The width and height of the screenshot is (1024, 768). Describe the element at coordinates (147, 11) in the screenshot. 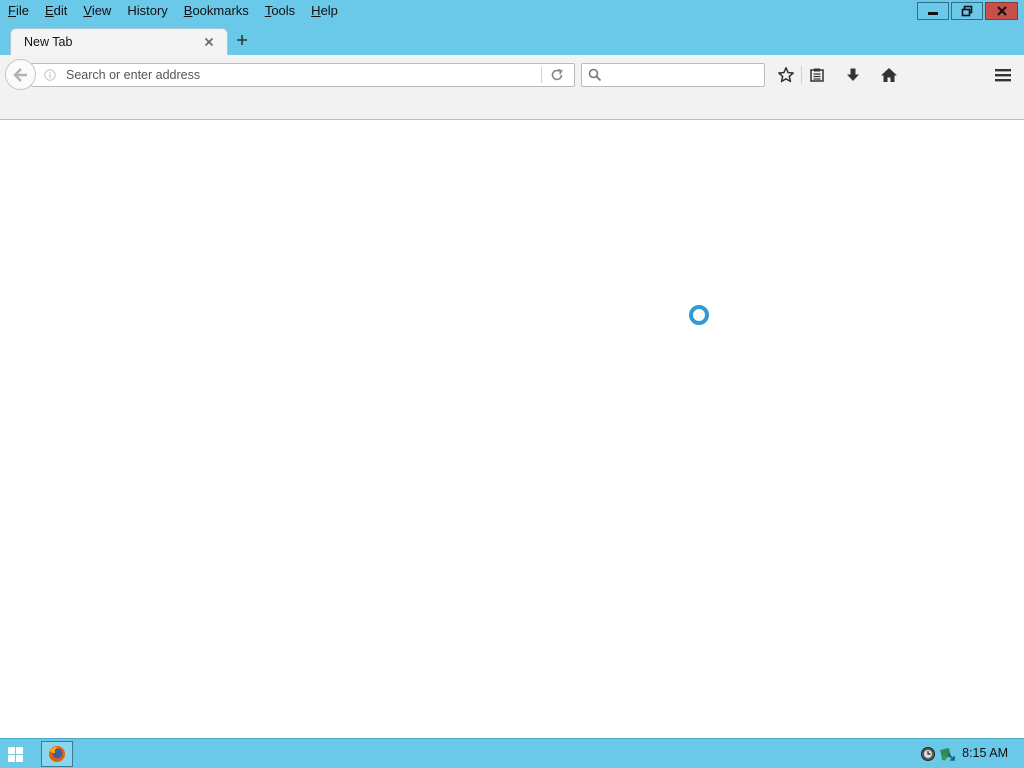

I see `menu-history: History` at that location.